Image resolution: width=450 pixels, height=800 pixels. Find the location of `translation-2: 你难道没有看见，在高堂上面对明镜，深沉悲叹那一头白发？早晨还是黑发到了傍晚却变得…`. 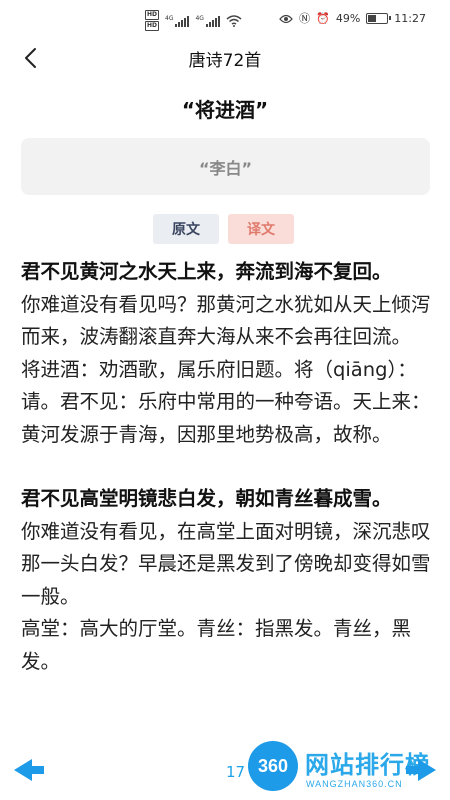

translation-2: 你难道没有看见，在高堂上面对明镜，深沉悲叹那一头白发？早晨还是黑发到了傍晚却变得… is located at coordinates (226, 563).